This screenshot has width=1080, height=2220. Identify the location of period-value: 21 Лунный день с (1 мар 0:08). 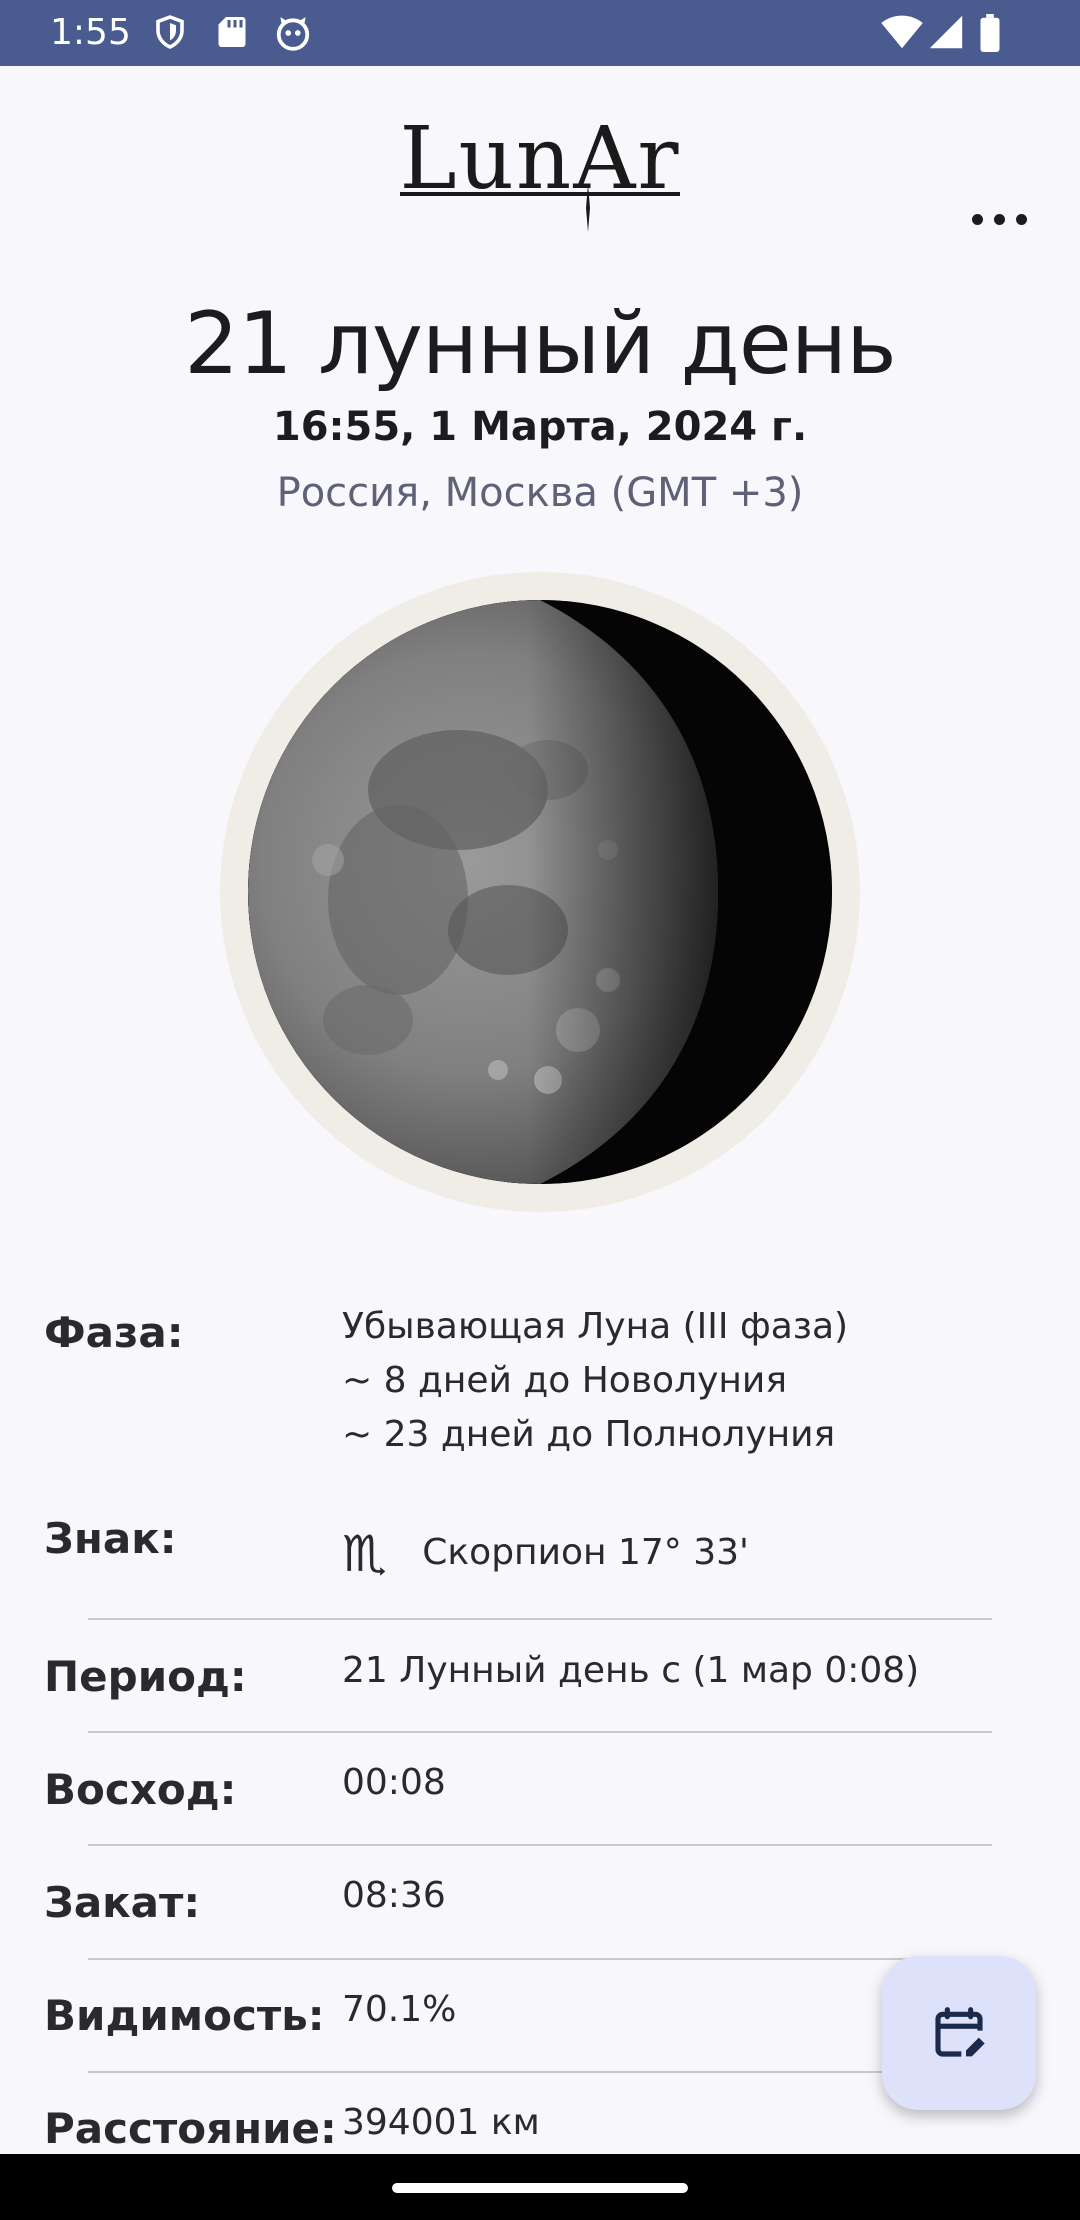
(631, 1670).